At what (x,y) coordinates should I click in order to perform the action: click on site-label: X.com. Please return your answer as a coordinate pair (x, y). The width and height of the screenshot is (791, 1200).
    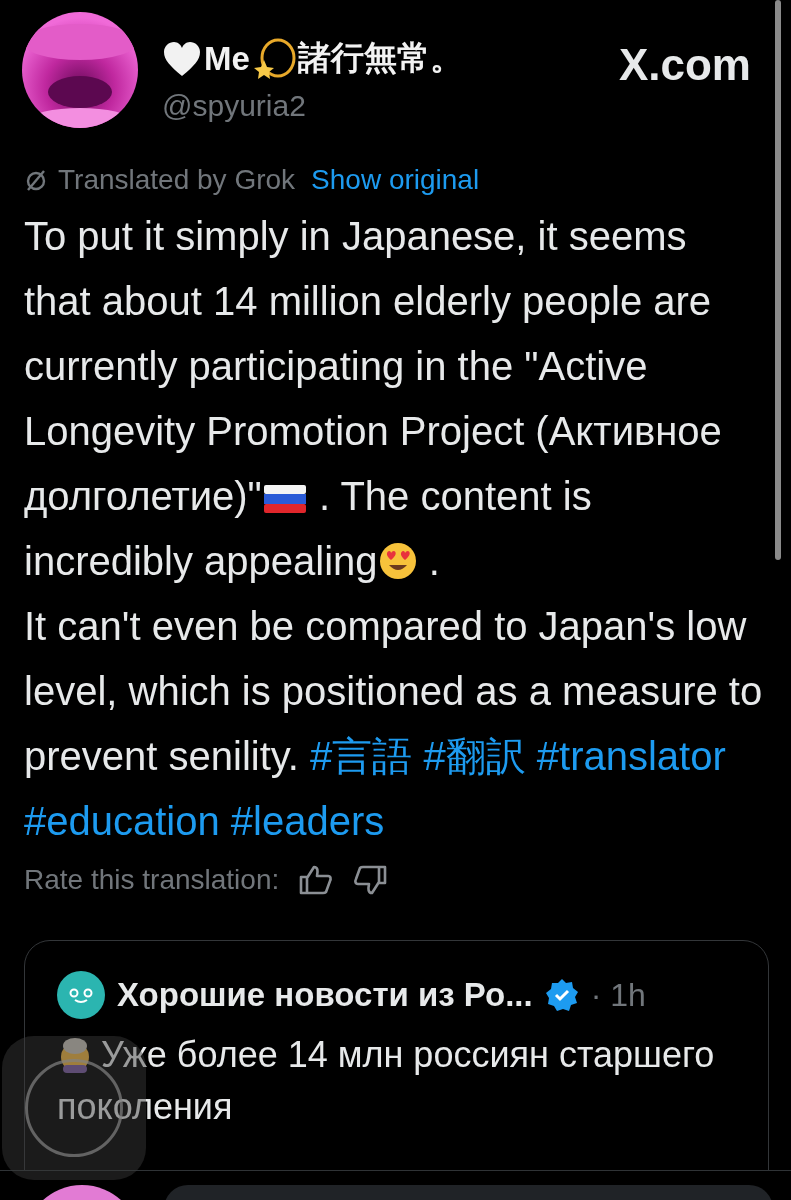
    Looking at the image, I should click on (684, 65).